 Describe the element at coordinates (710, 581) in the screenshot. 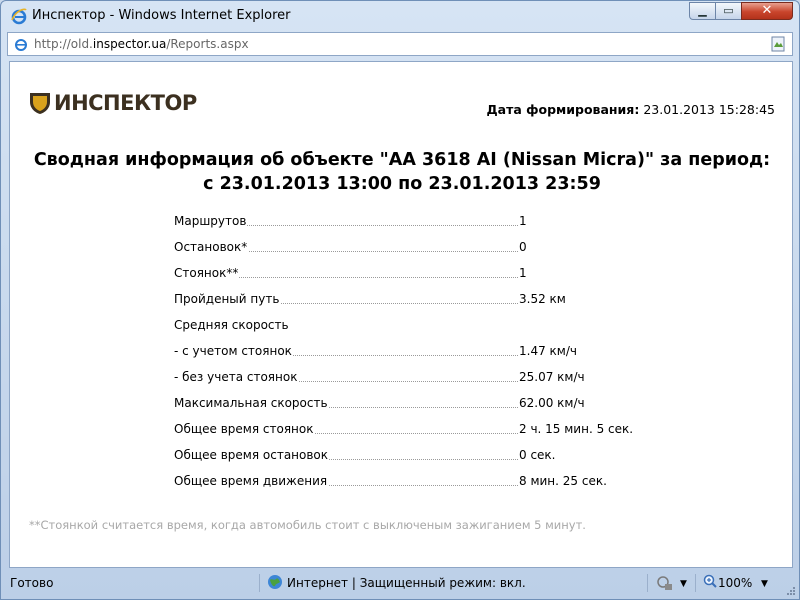

I see `zoom-icon` at that location.